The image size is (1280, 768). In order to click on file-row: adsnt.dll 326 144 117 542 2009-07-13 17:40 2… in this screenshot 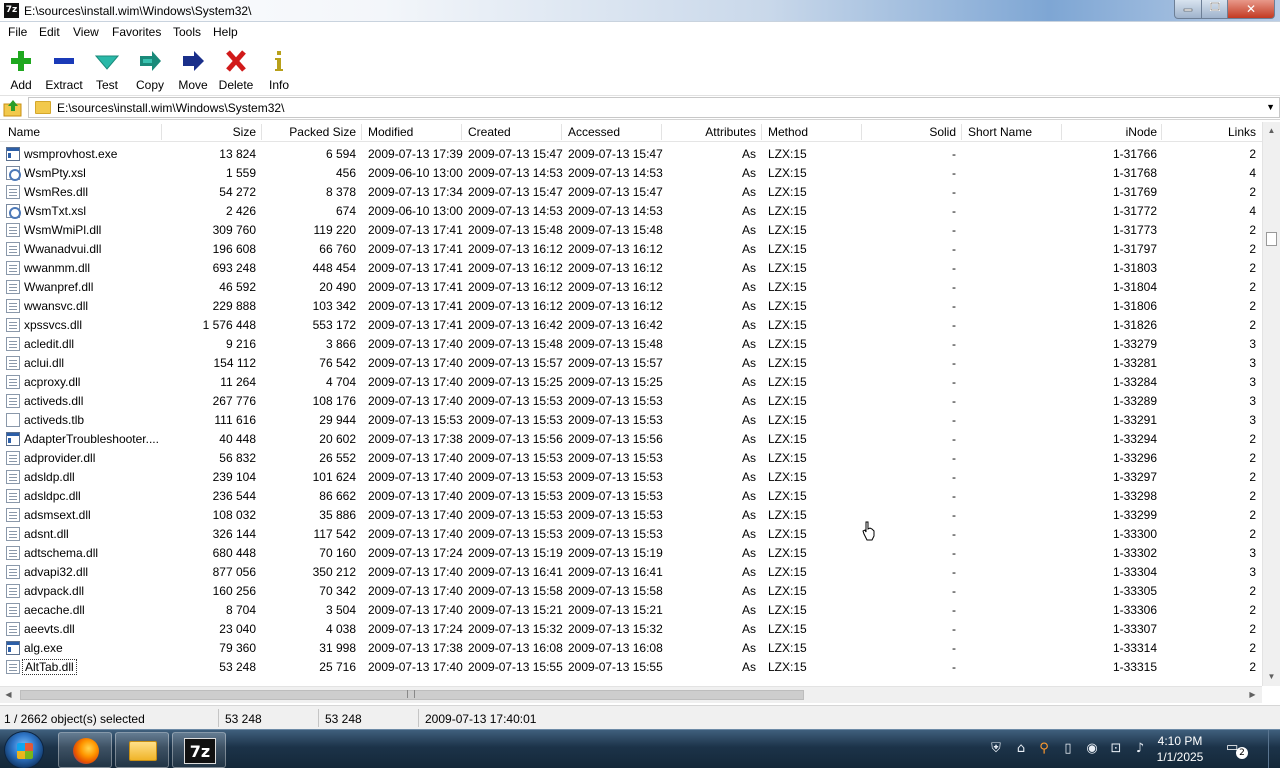, I will do `click(631, 534)`.